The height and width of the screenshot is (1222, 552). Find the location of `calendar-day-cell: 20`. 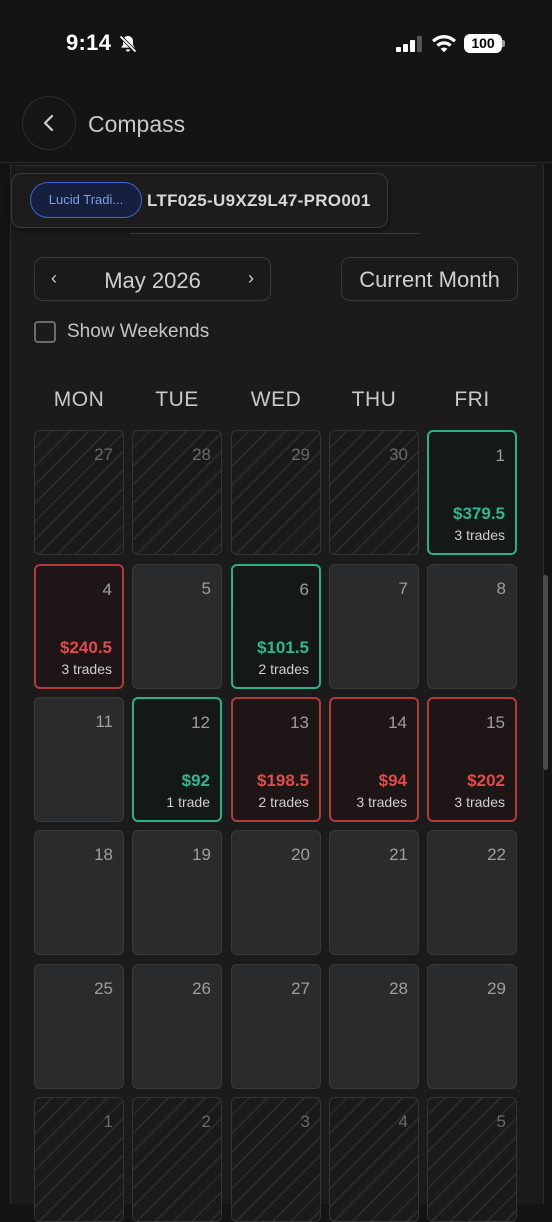

calendar-day-cell: 20 is located at coordinates (276, 892).